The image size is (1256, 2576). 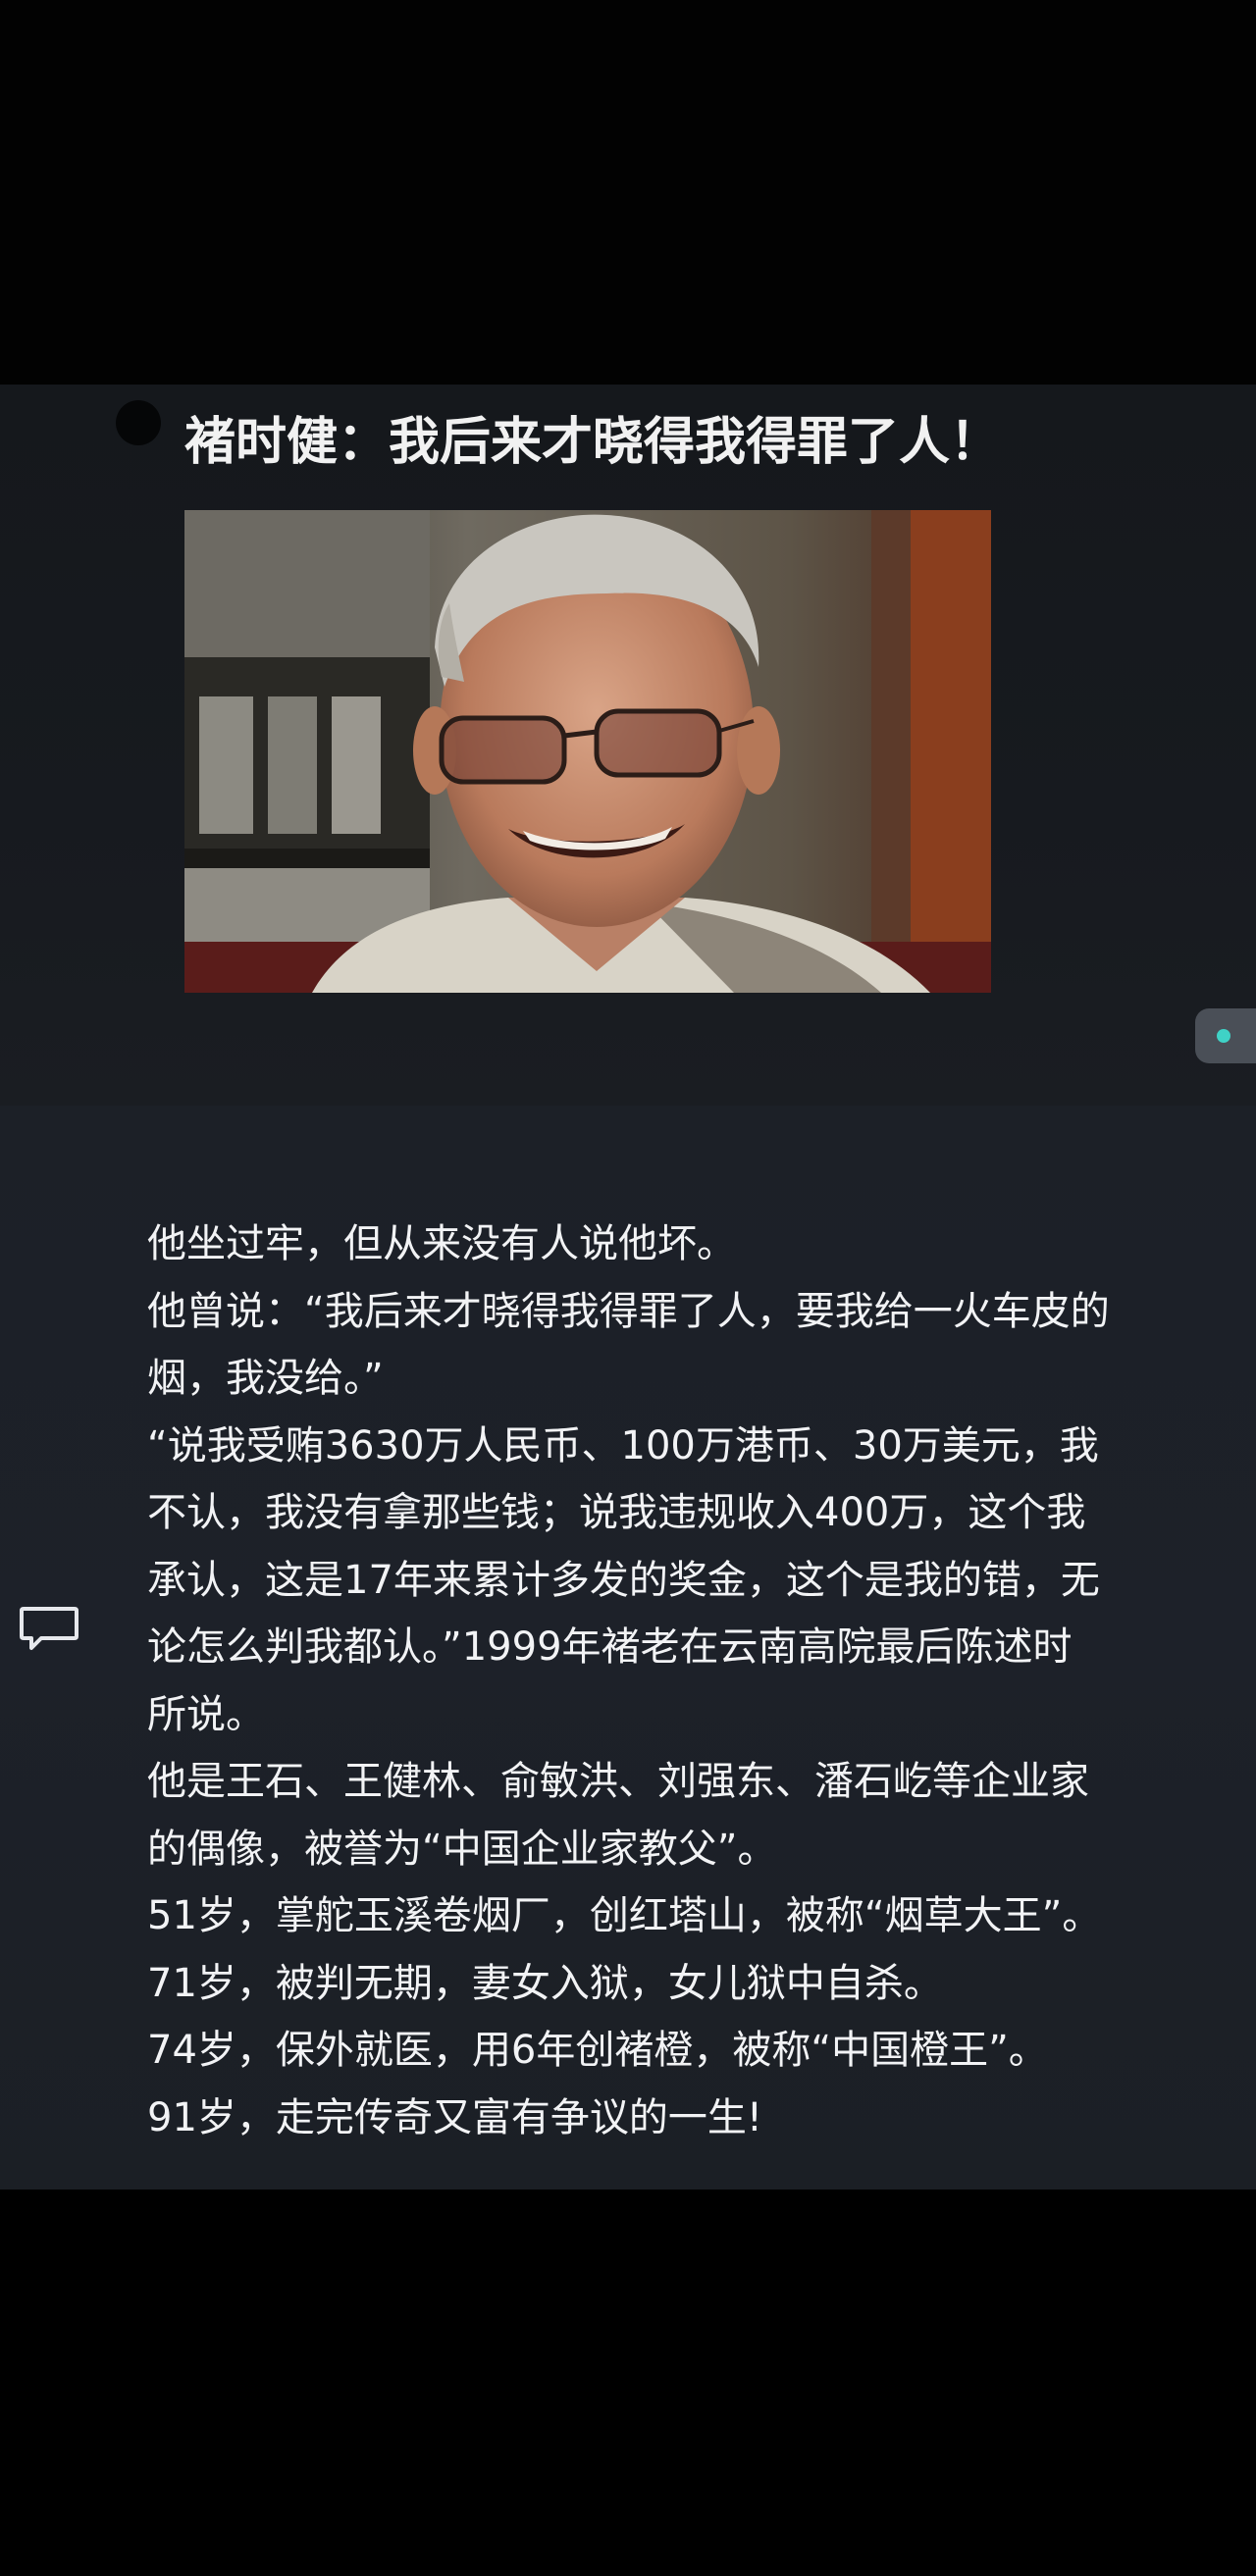 I want to click on article-line: 他坐过牢，但从来没有人说他坏。, so click(x=441, y=1243).